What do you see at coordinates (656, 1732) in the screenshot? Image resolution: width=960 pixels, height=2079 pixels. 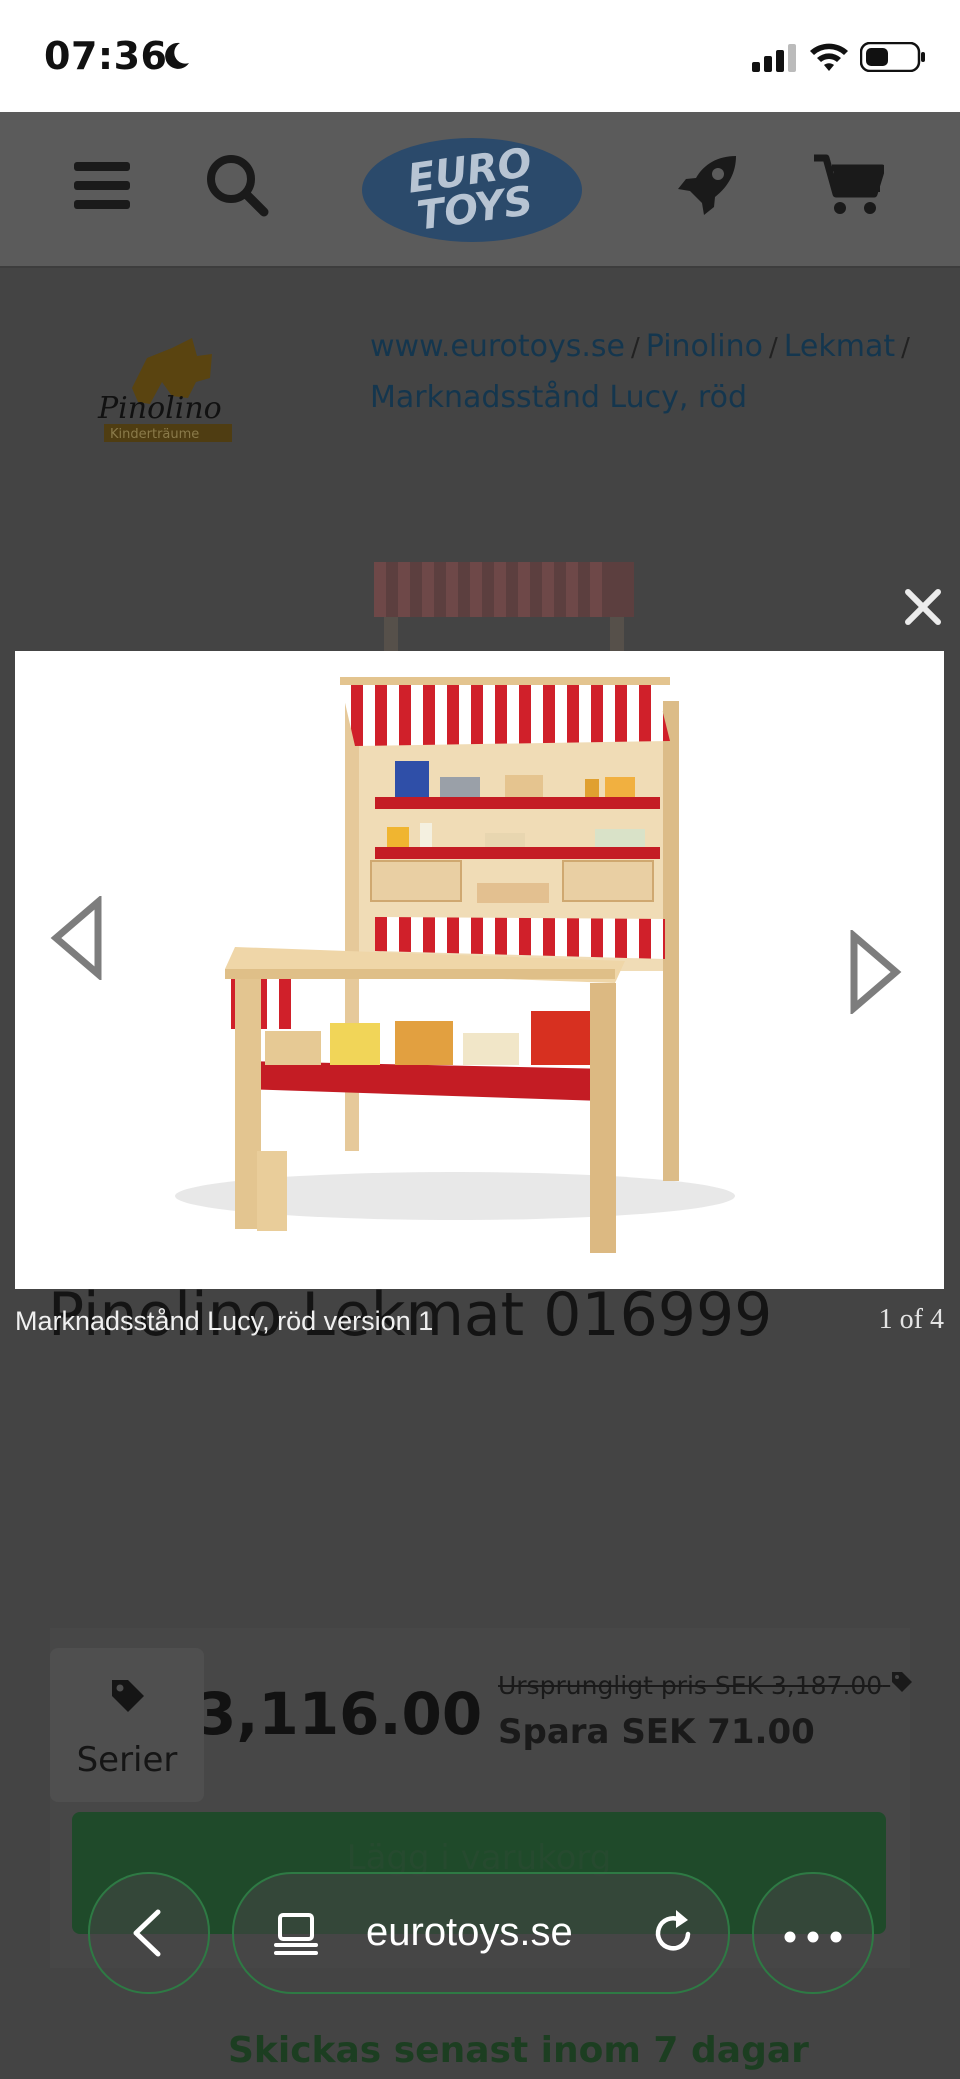 I see `savings-text: Spara SEK 71.00` at bounding box center [656, 1732].